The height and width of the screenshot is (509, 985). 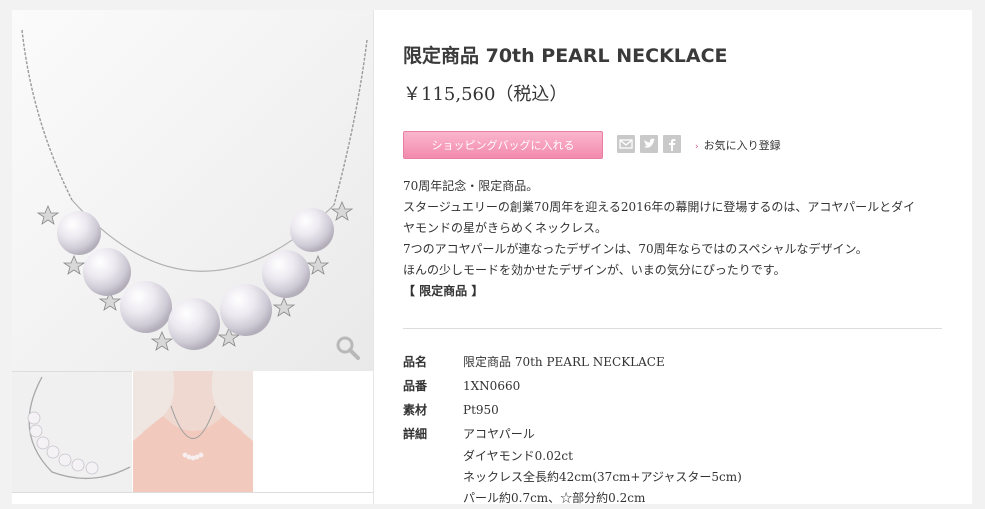 I want to click on facebook-icon, so click(x=672, y=144).